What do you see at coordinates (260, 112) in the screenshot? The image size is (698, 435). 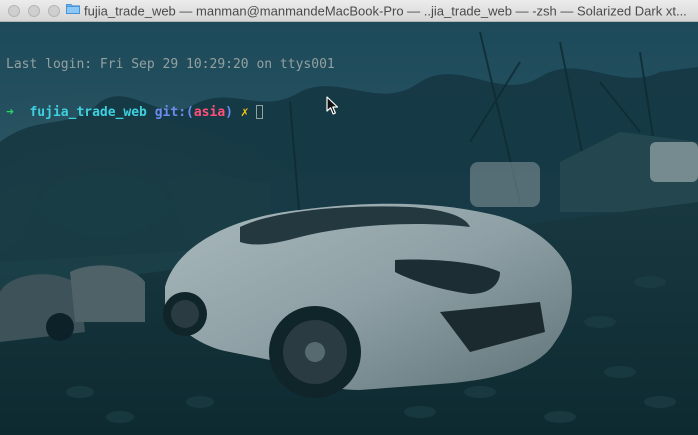 I see `text-cursor` at bounding box center [260, 112].